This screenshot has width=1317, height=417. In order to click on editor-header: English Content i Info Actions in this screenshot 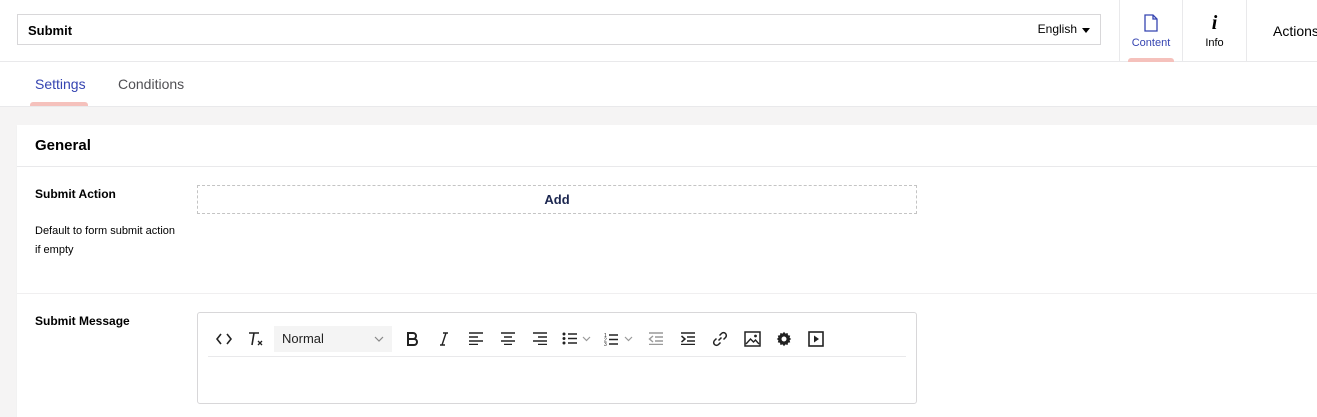, I will do `click(658, 31)`.